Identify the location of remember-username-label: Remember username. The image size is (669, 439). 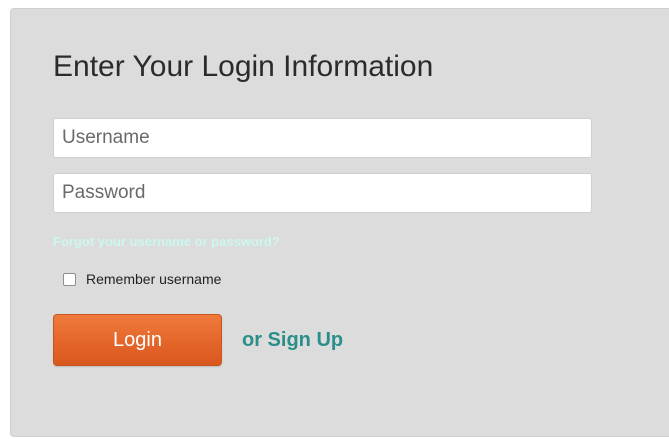
(153, 279).